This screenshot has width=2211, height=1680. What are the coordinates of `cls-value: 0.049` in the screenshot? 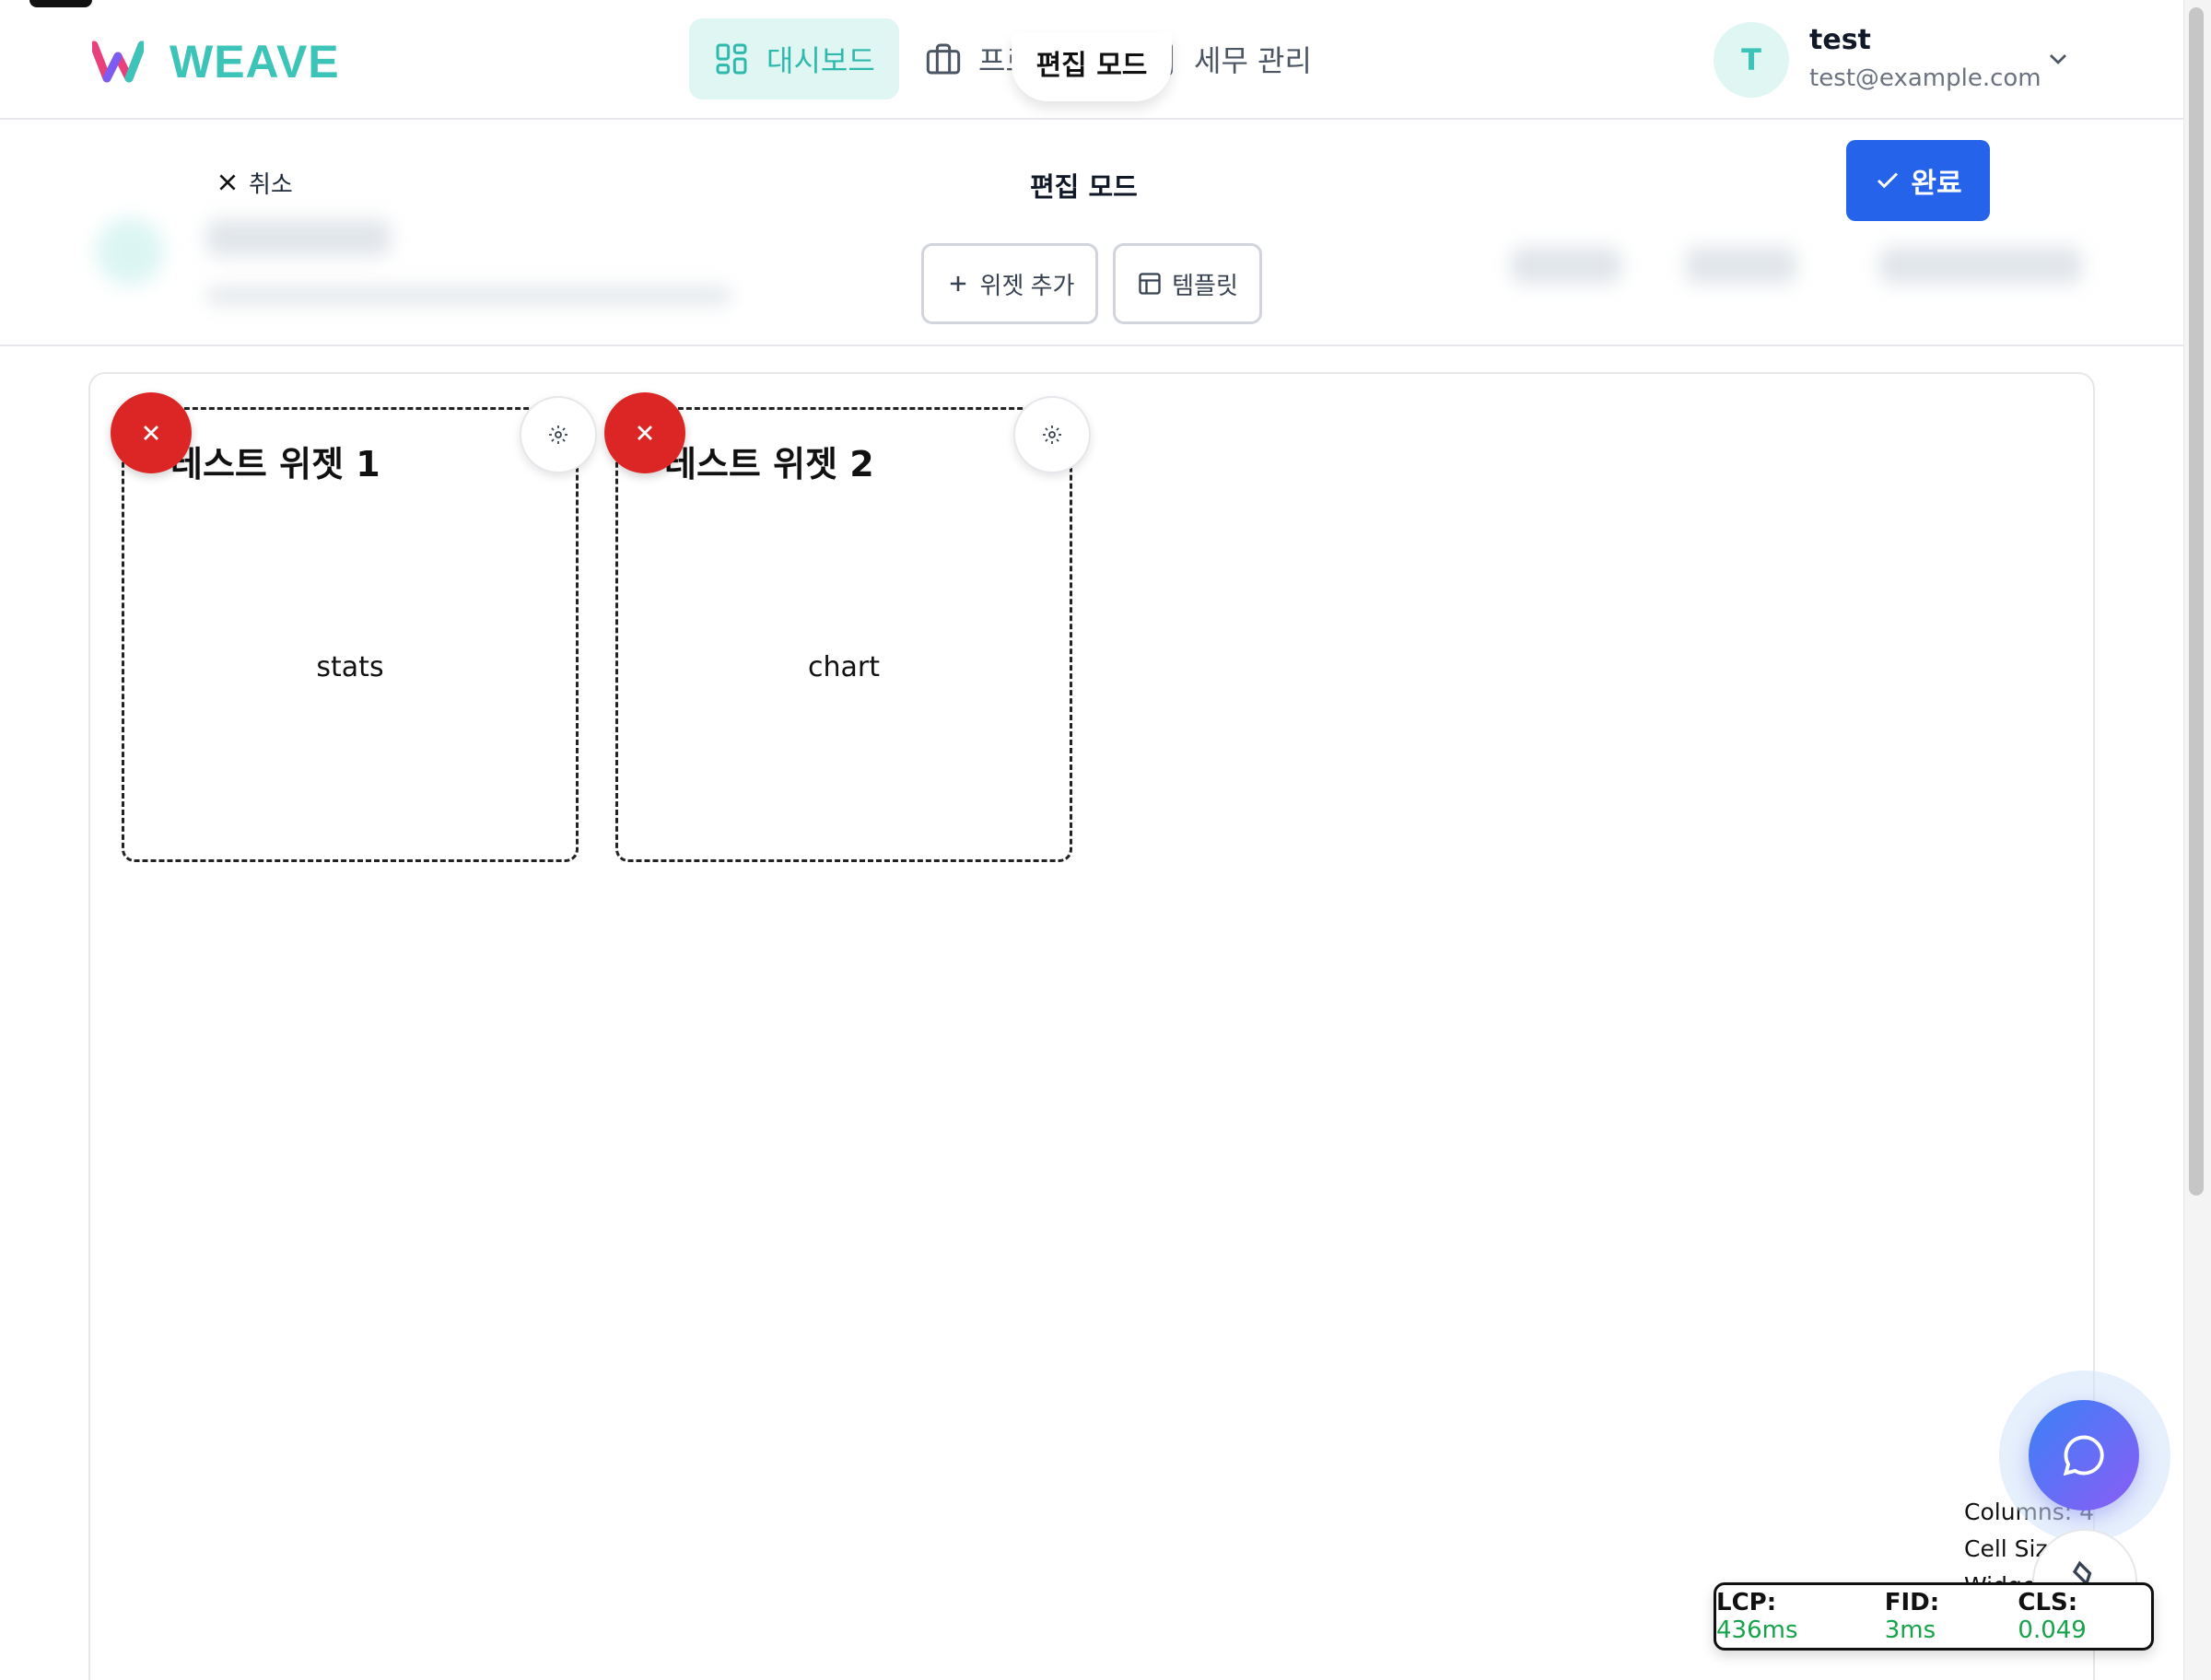 It's located at (2052, 1630).